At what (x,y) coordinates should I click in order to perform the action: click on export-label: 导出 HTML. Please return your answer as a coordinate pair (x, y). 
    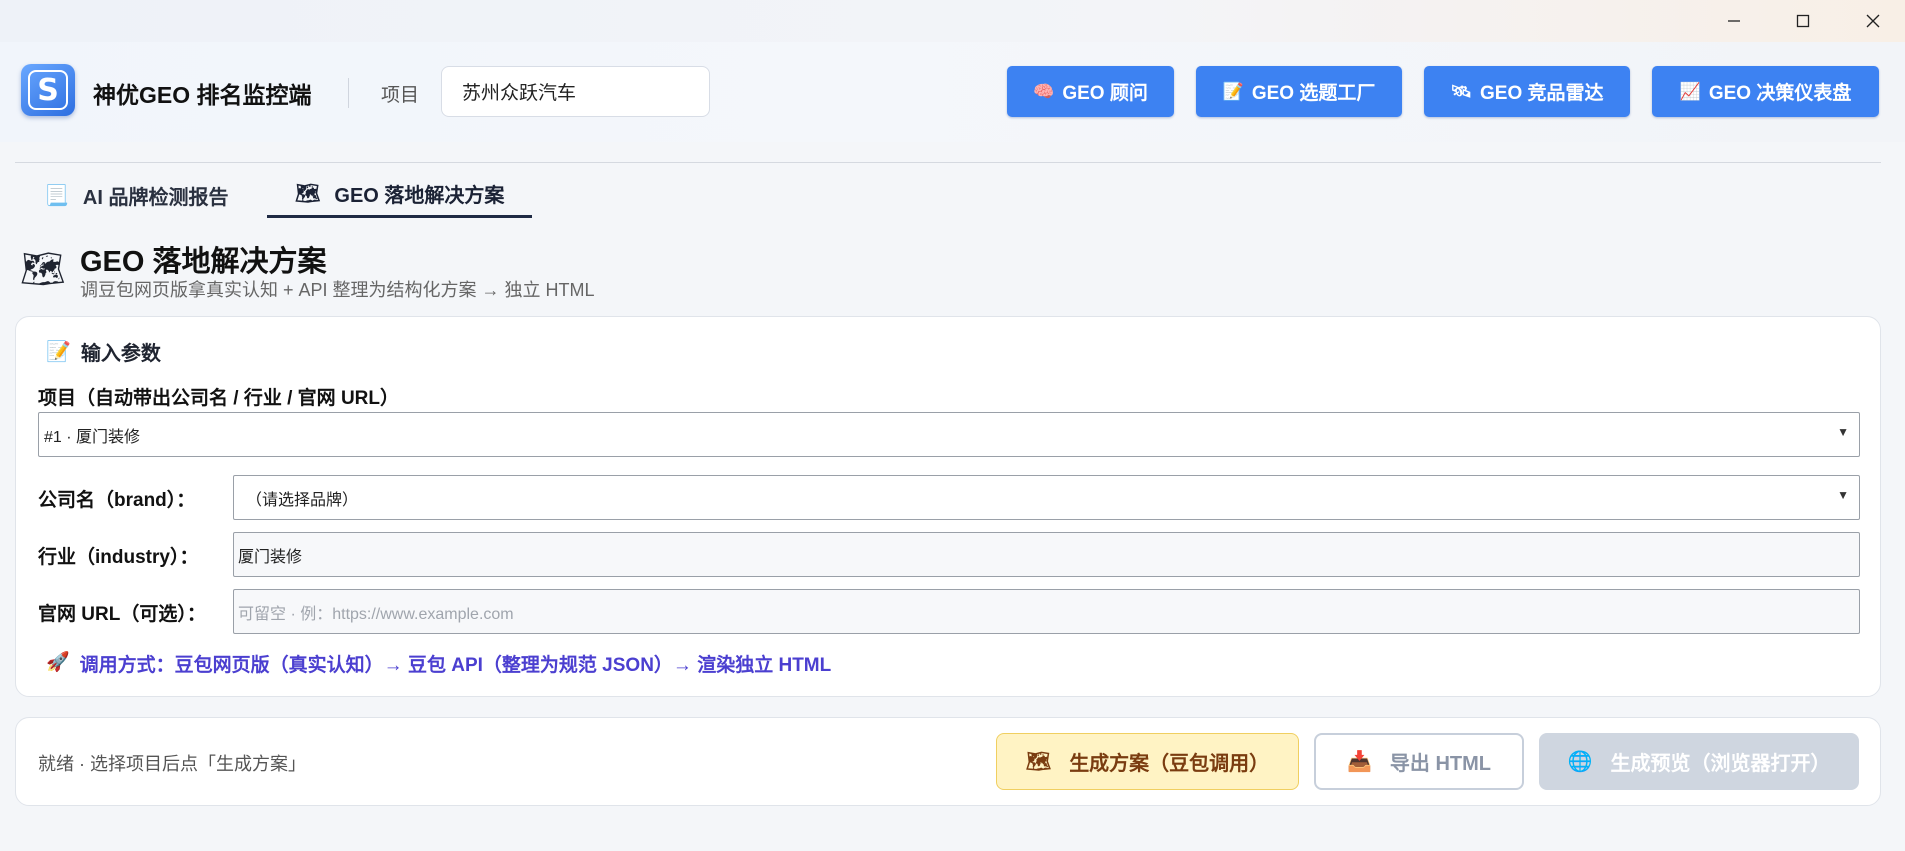
    Looking at the image, I should click on (1440, 764).